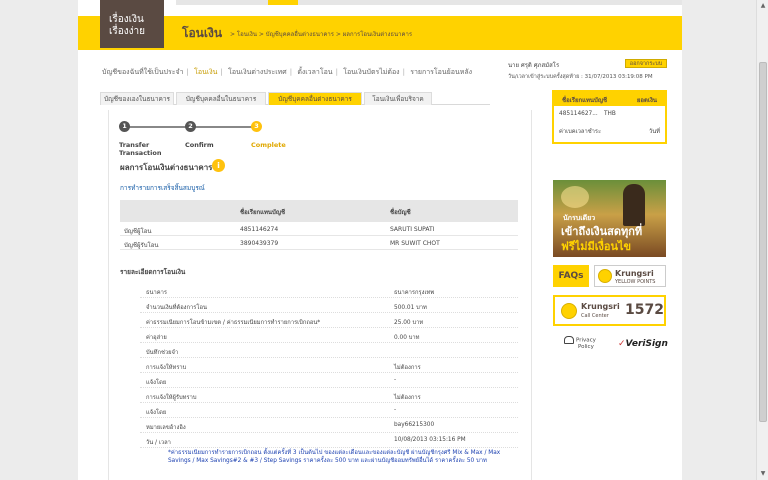 This screenshot has height=480, width=768. I want to click on success-message: การทำรายการเสร็จสิ้นสมบูรณ์, so click(162, 188).